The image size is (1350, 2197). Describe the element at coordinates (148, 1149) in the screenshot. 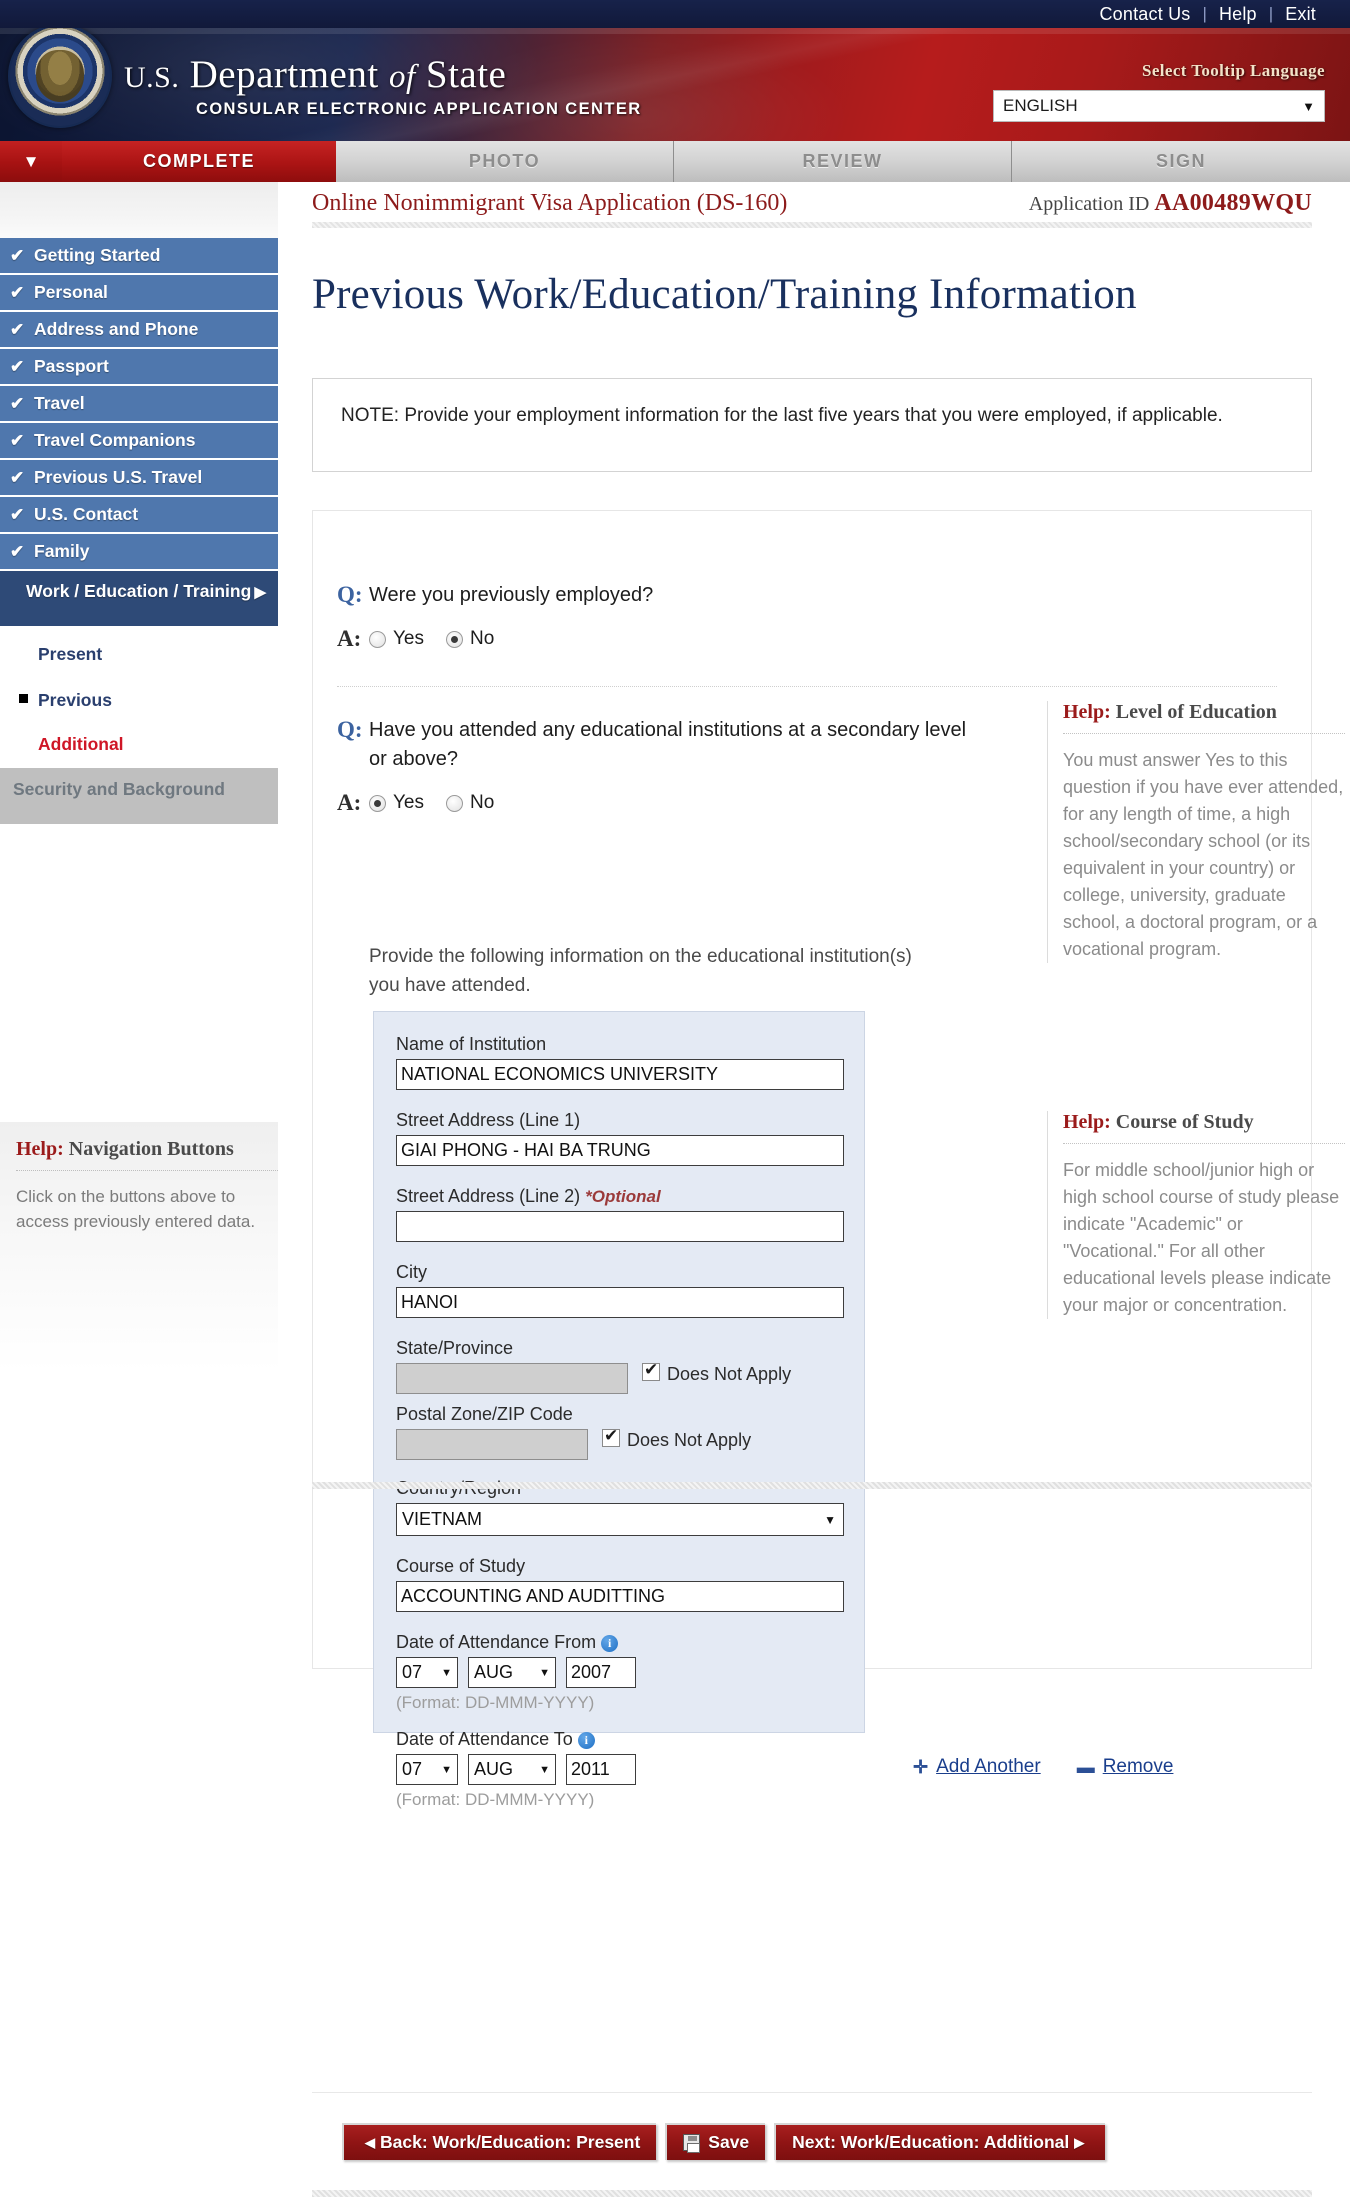

I see `help-navigation-title-rest: Navigation Buttons` at that location.